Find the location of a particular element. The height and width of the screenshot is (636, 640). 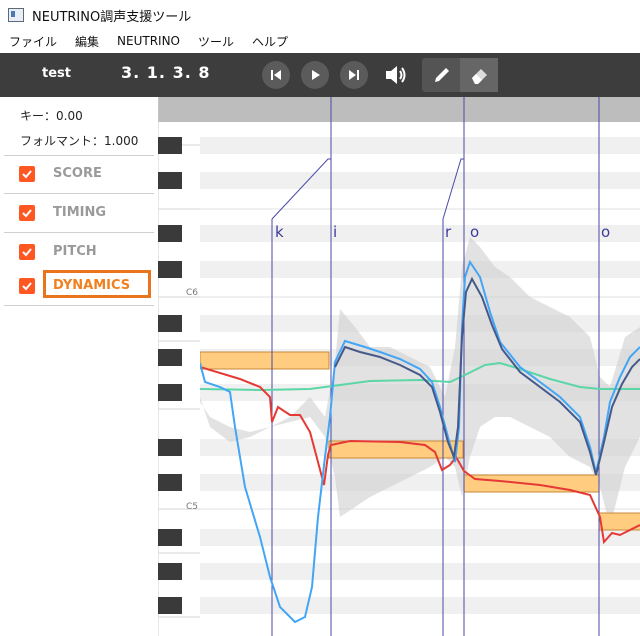

song-name: test is located at coordinates (56, 73).